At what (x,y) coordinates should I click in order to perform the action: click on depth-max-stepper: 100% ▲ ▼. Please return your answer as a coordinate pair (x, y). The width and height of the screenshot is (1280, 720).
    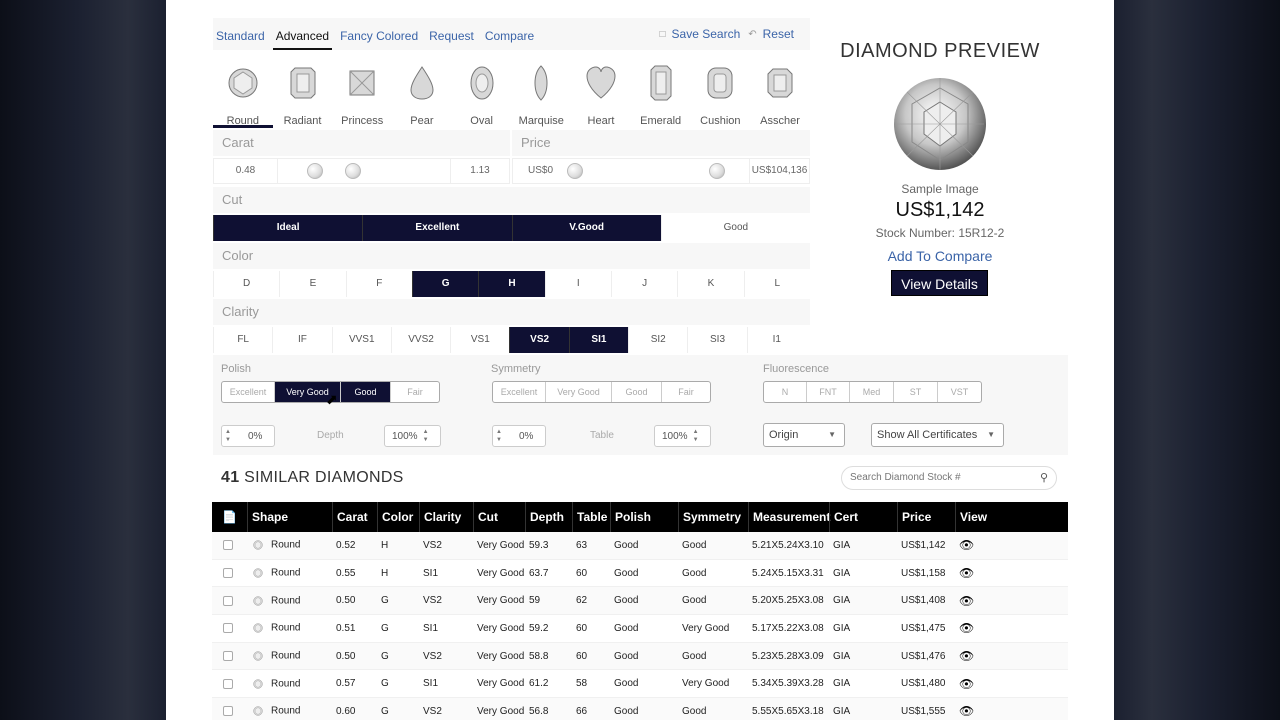
    Looking at the image, I should click on (412, 436).